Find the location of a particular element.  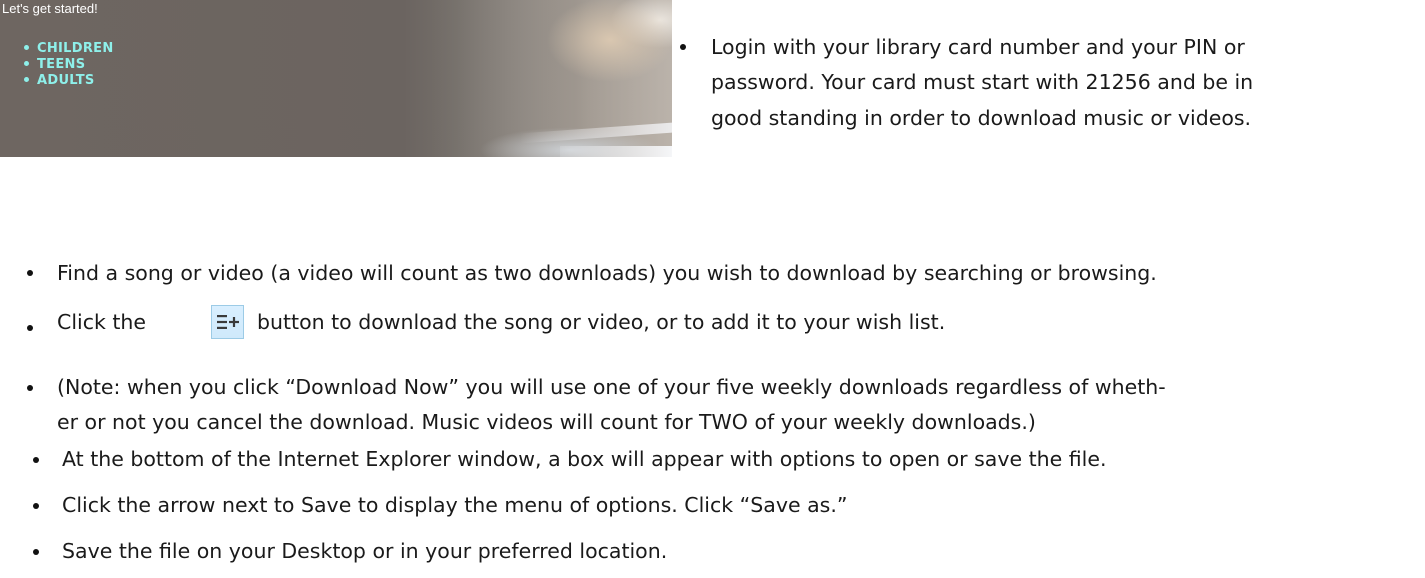

banner-link-label: CHILDREN is located at coordinates (75, 48).